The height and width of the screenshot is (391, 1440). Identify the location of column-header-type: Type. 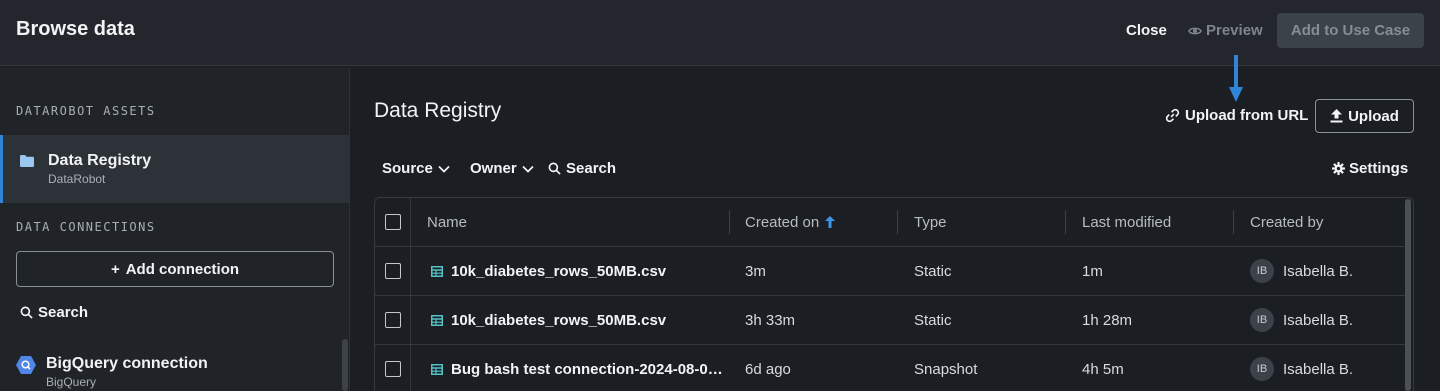
(930, 222).